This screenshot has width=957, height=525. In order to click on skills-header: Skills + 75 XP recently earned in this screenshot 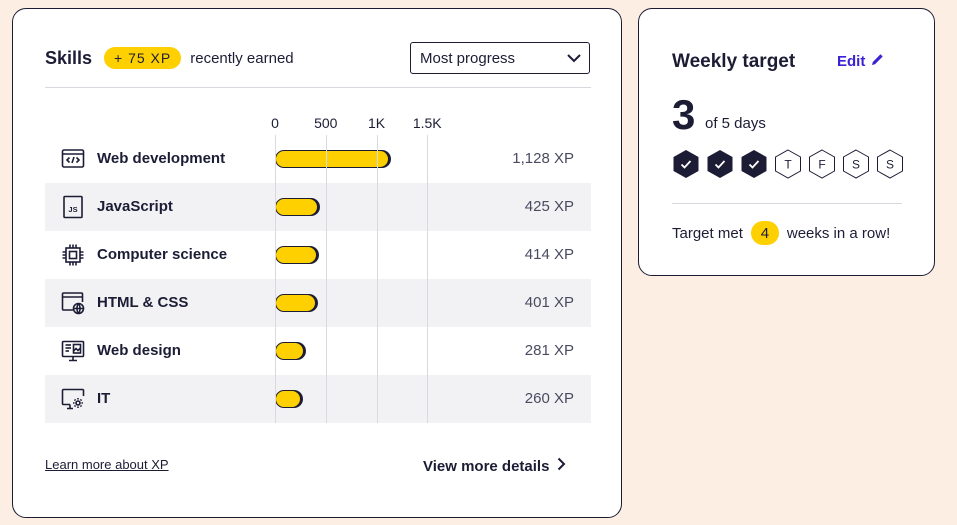, I will do `click(169, 58)`.